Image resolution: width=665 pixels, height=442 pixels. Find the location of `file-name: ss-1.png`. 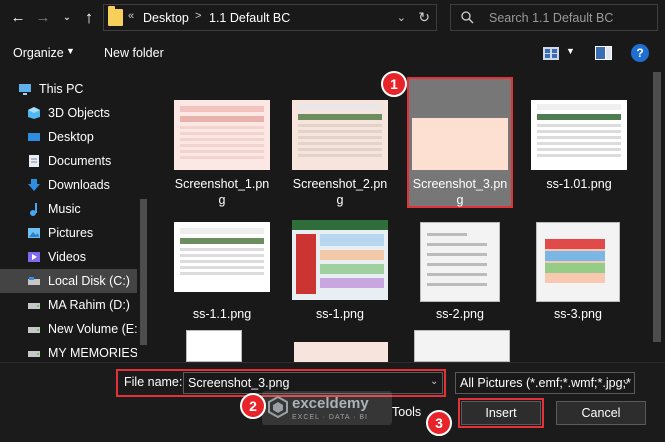

file-name: ss-1.png is located at coordinates (340, 314).